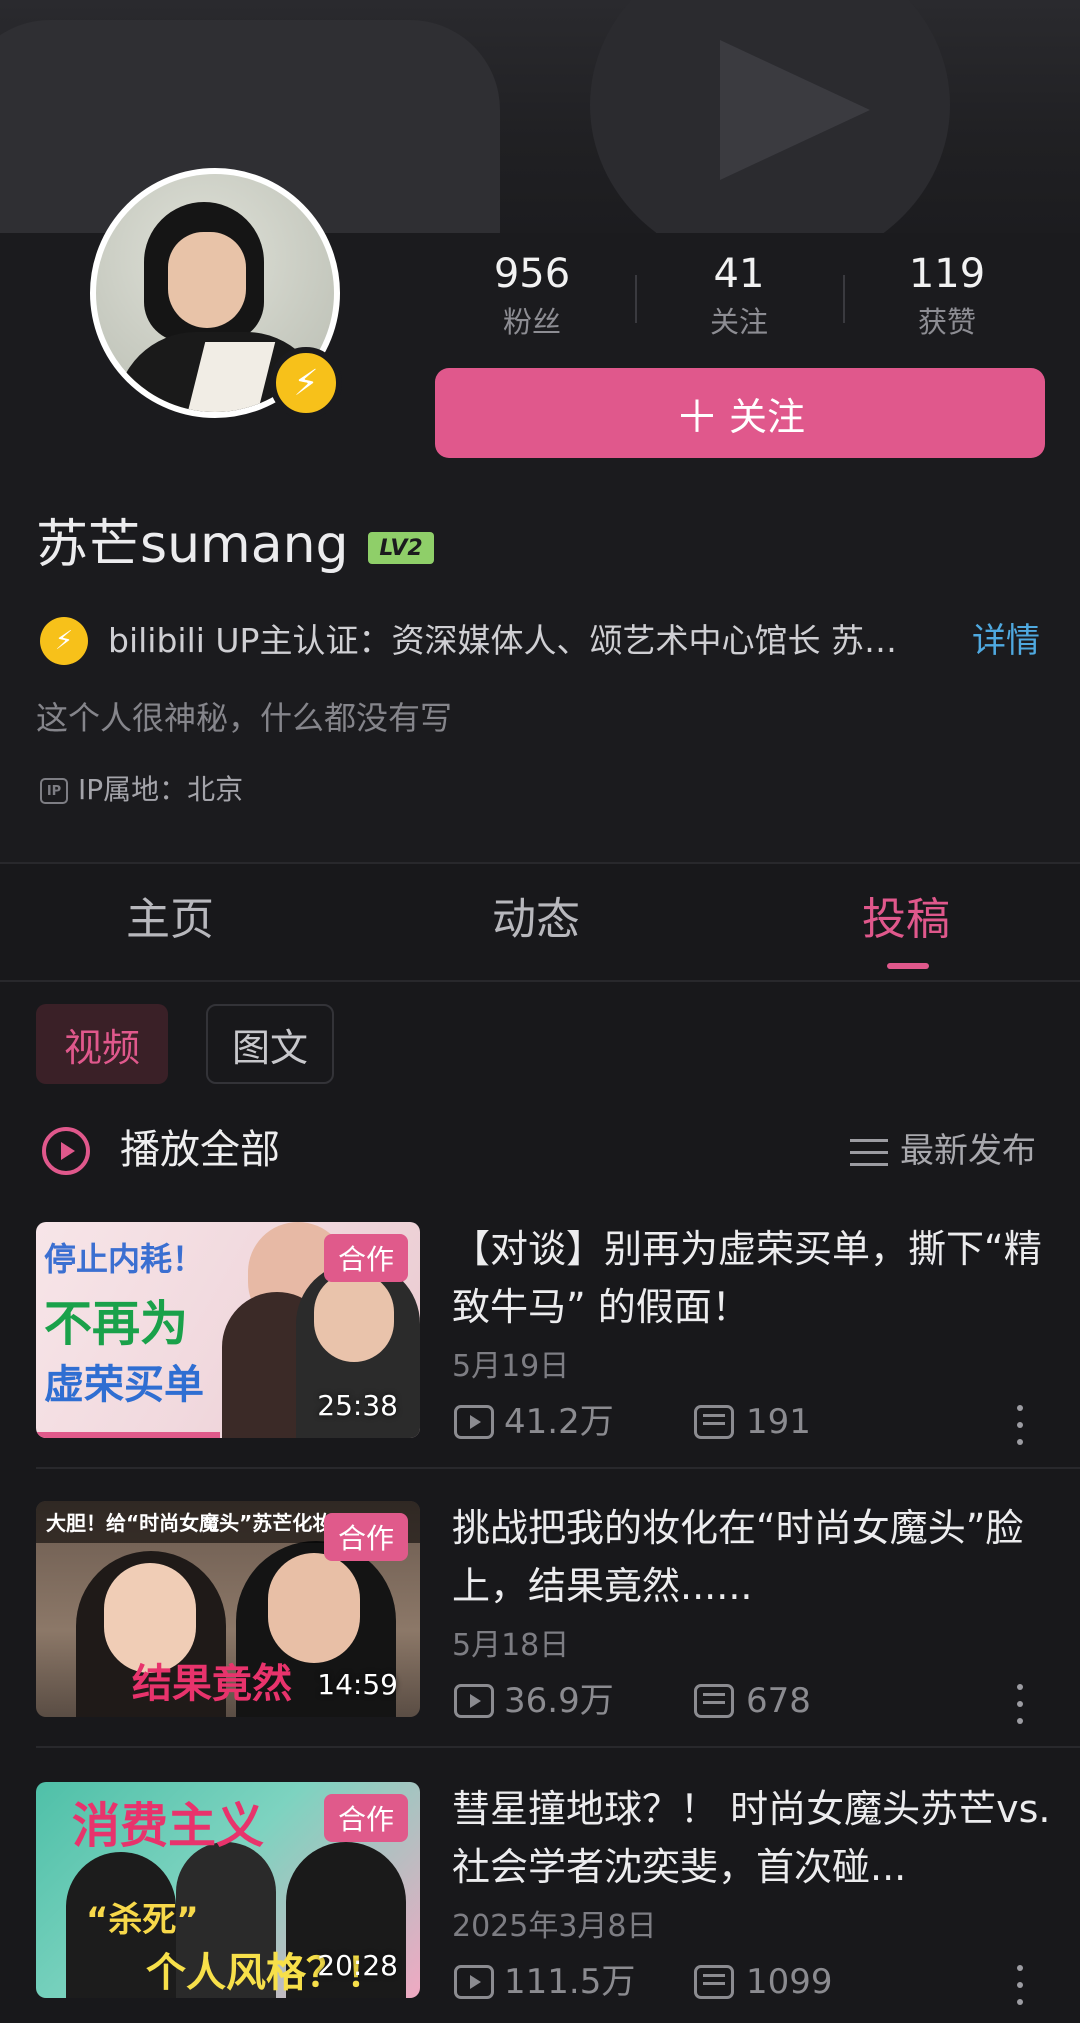 The width and height of the screenshot is (1080, 2023). What do you see at coordinates (554, 1926) in the screenshot?
I see `video-date: 2025年3月8日` at bounding box center [554, 1926].